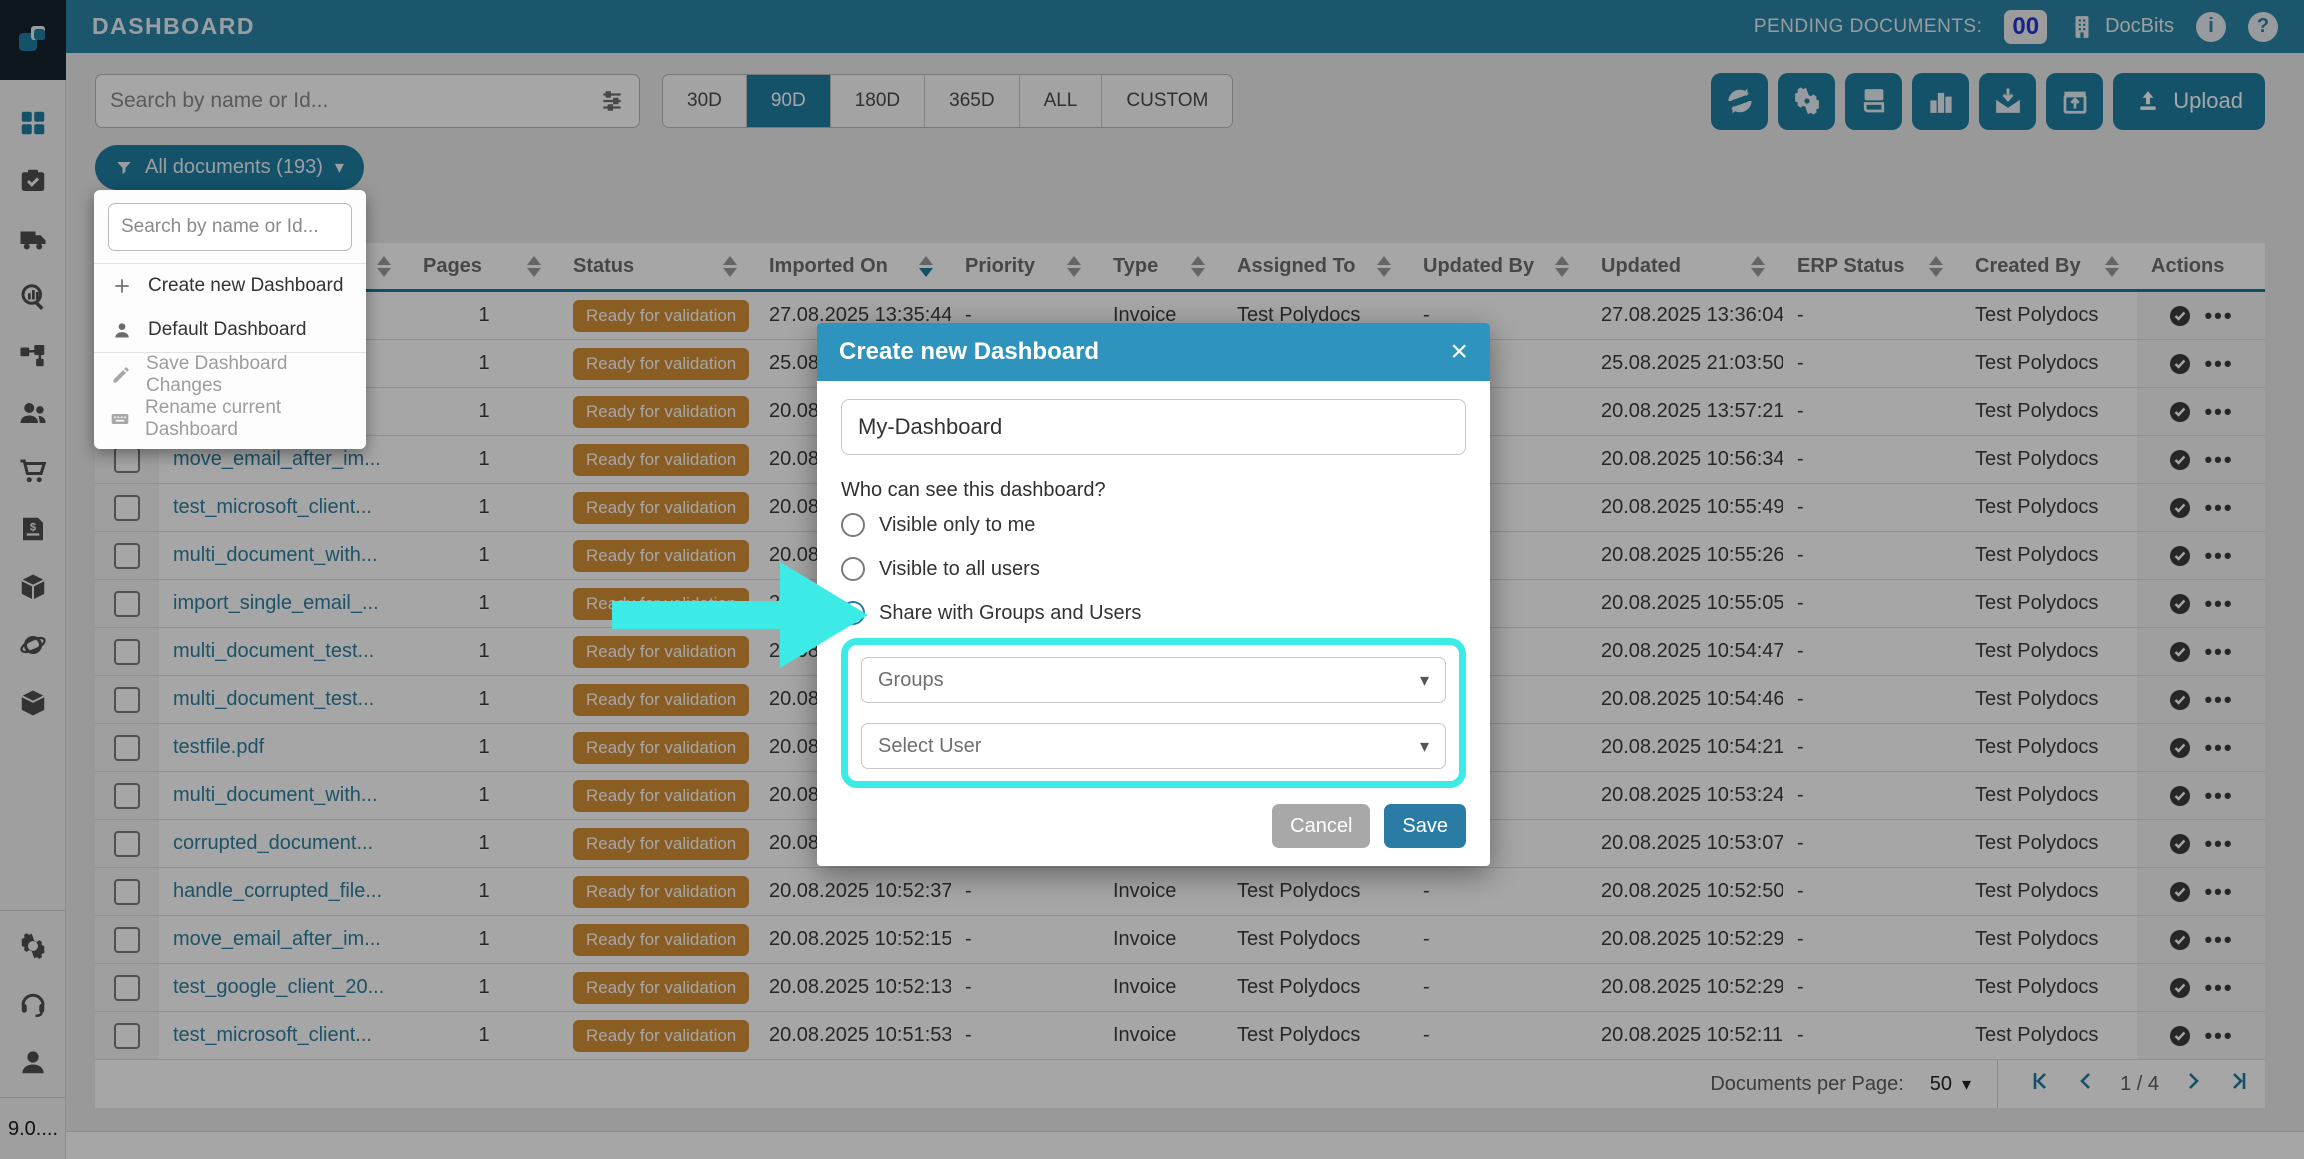  What do you see at coordinates (1321, 826) in the screenshot?
I see `cancel-button: Cancel` at bounding box center [1321, 826].